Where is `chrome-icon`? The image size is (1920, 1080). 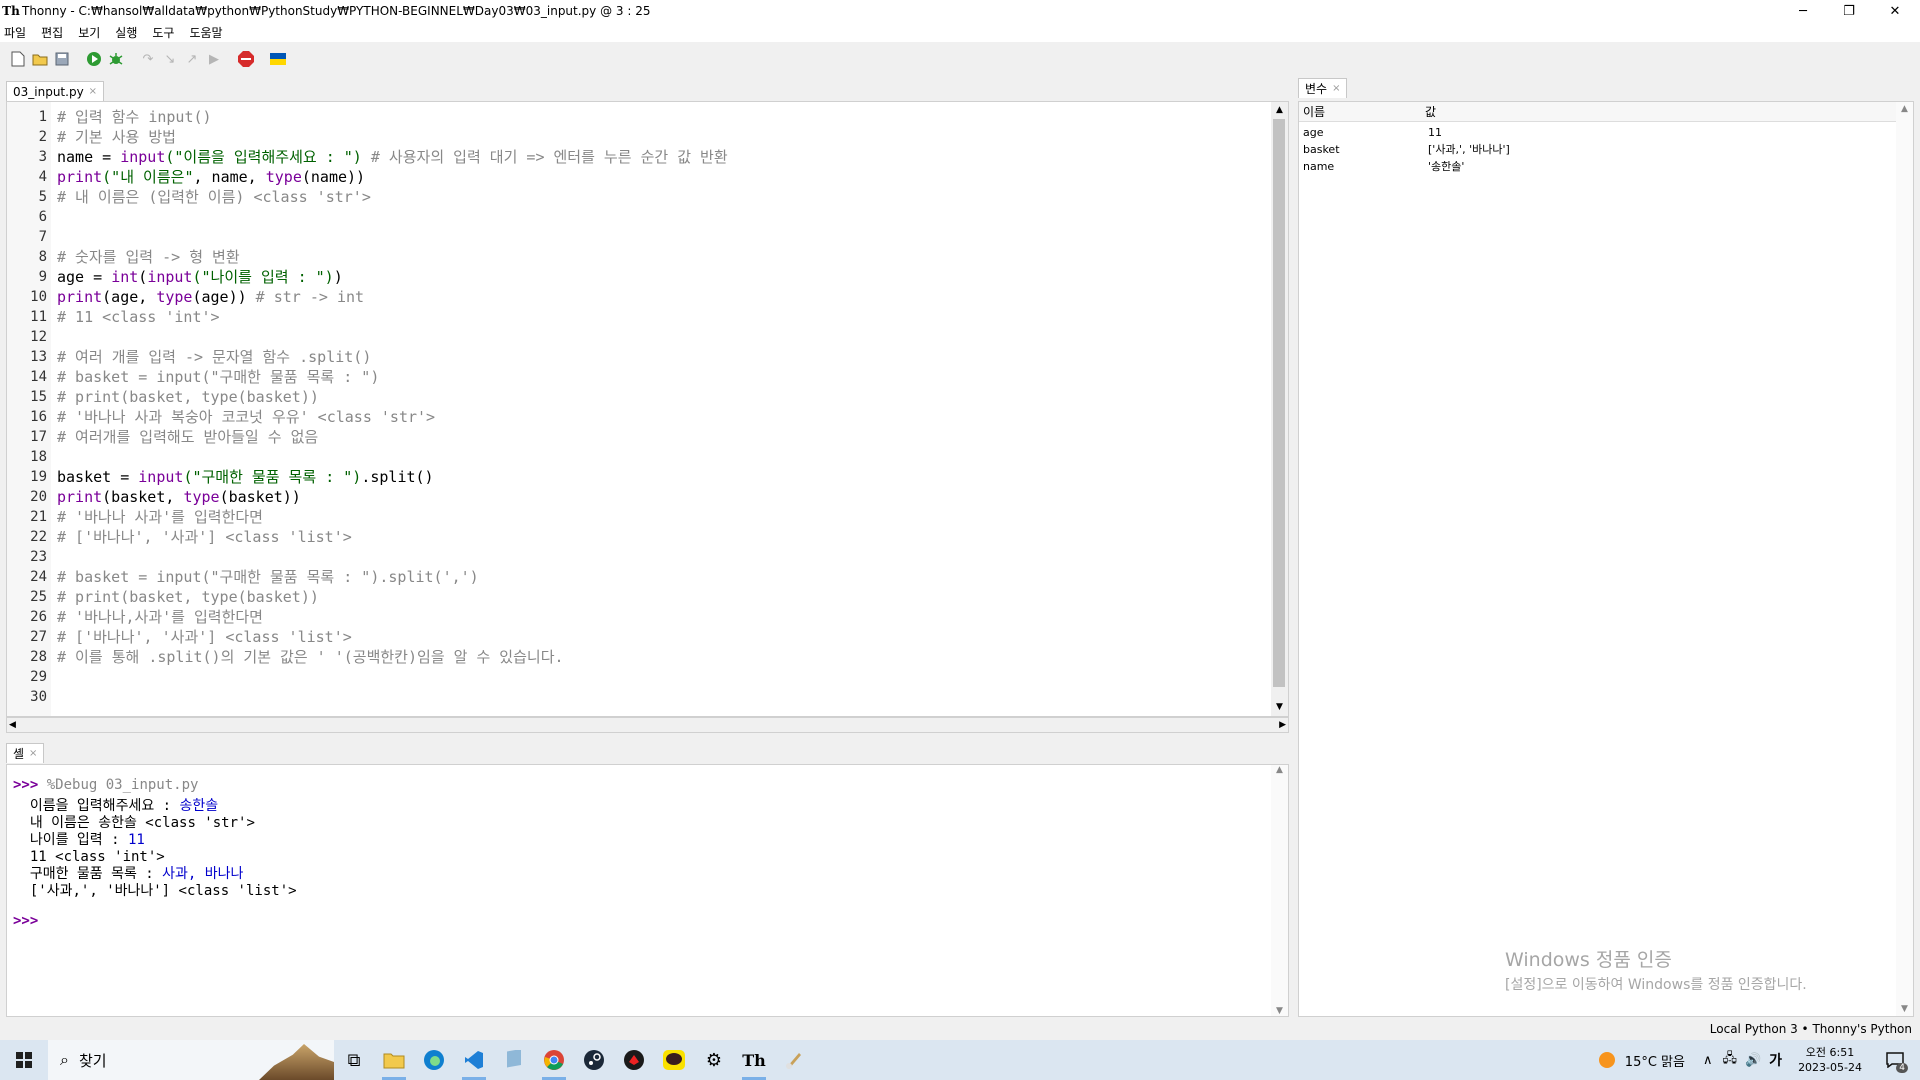 chrome-icon is located at coordinates (554, 1060).